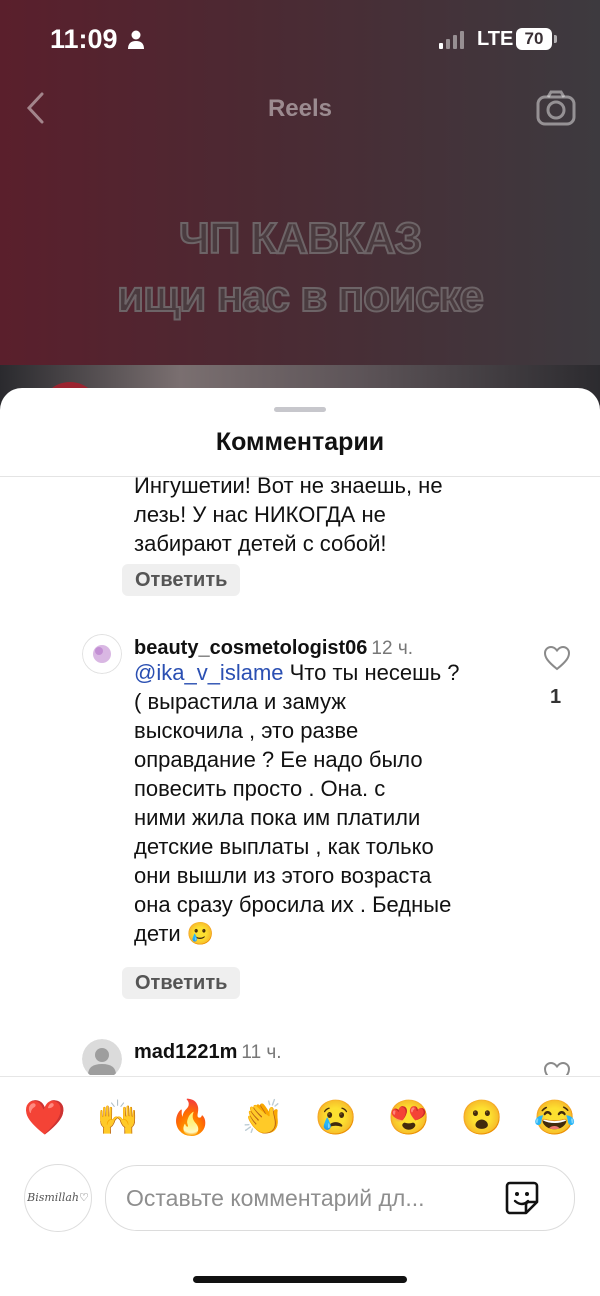 The width and height of the screenshot is (600, 1296). What do you see at coordinates (240, 701) in the screenshot?
I see `comment-line: ( вырастила и замуж` at bounding box center [240, 701].